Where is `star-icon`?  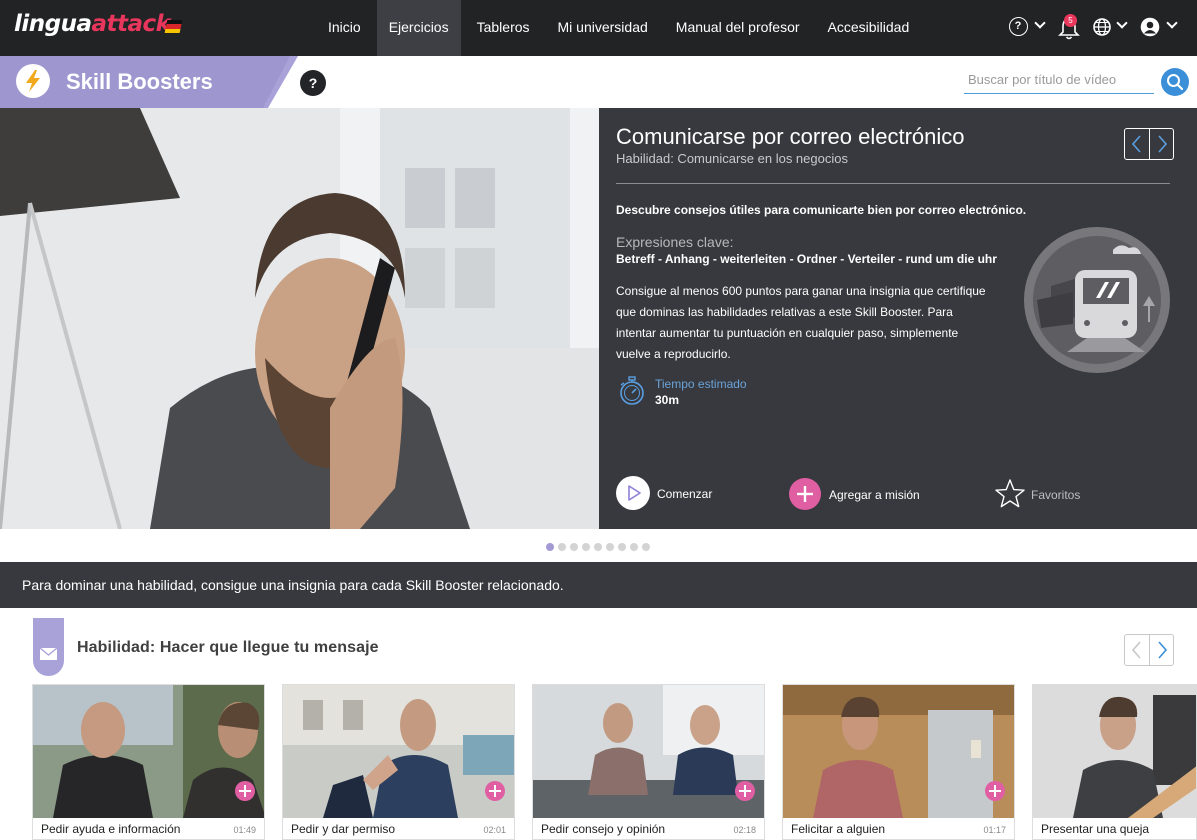 star-icon is located at coordinates (1010, 493).